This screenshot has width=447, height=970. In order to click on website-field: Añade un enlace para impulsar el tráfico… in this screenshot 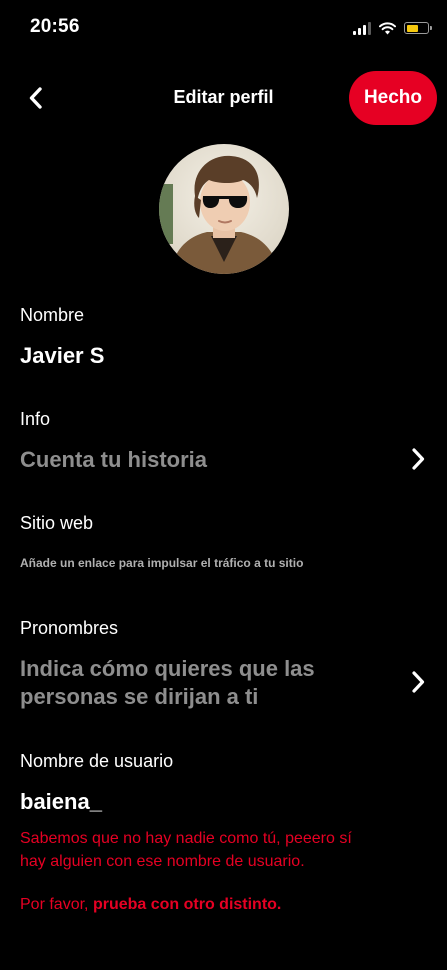, I will do `click(161, 563)`.